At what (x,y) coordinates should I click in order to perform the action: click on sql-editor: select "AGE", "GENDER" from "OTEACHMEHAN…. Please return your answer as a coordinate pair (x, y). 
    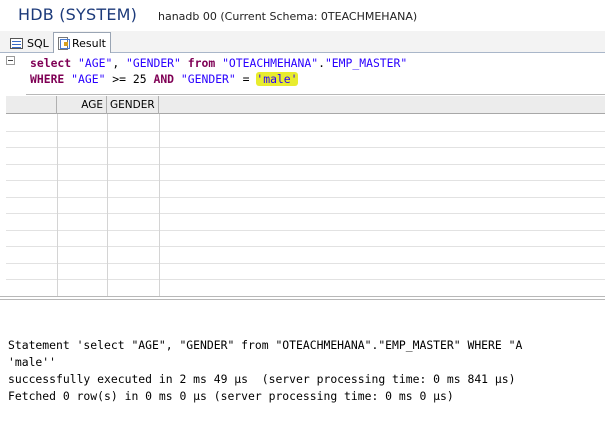
    Looking at the image, I should click on (302, 74).